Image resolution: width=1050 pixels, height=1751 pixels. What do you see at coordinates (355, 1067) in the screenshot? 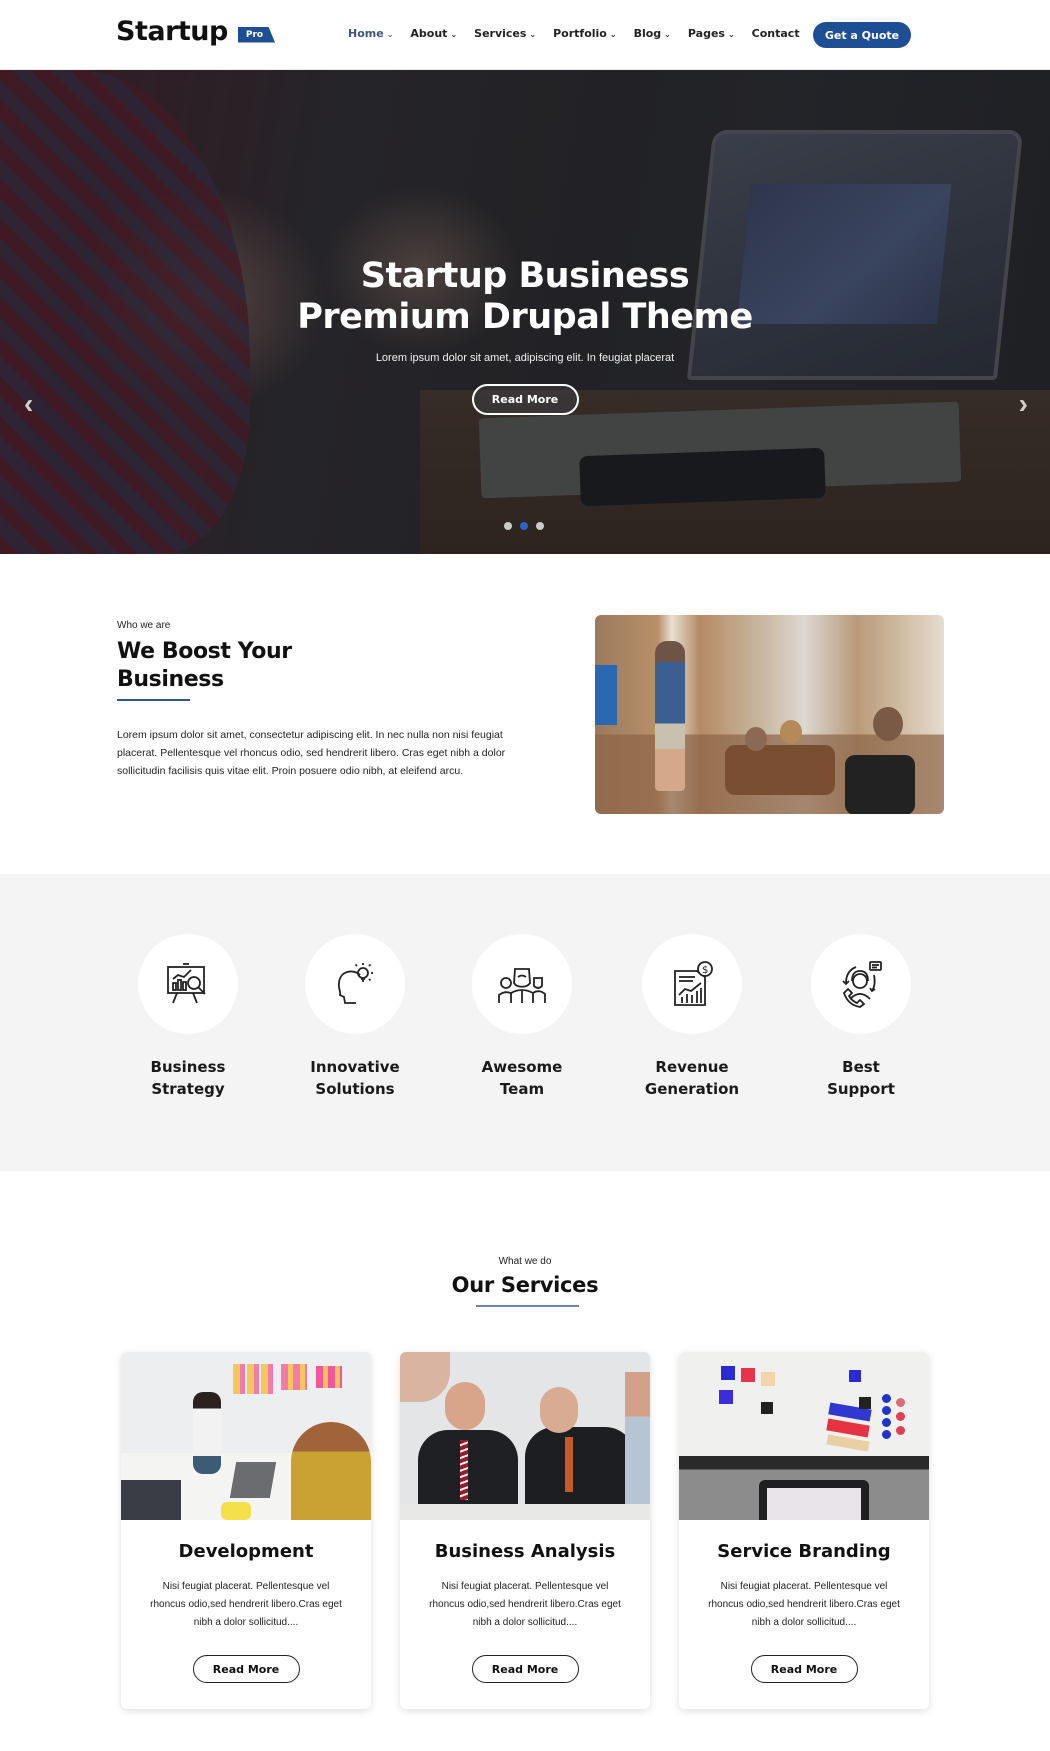
I see `feature-title-line1: Innovative` at bounding box center [355, 1067].